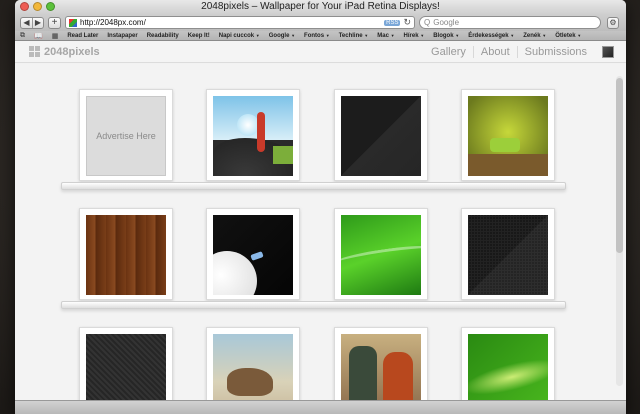 This screenshot has width=640, height=414. I want to click on bookmark-folder-fontos: Fontos ▼, so click(317, 36).